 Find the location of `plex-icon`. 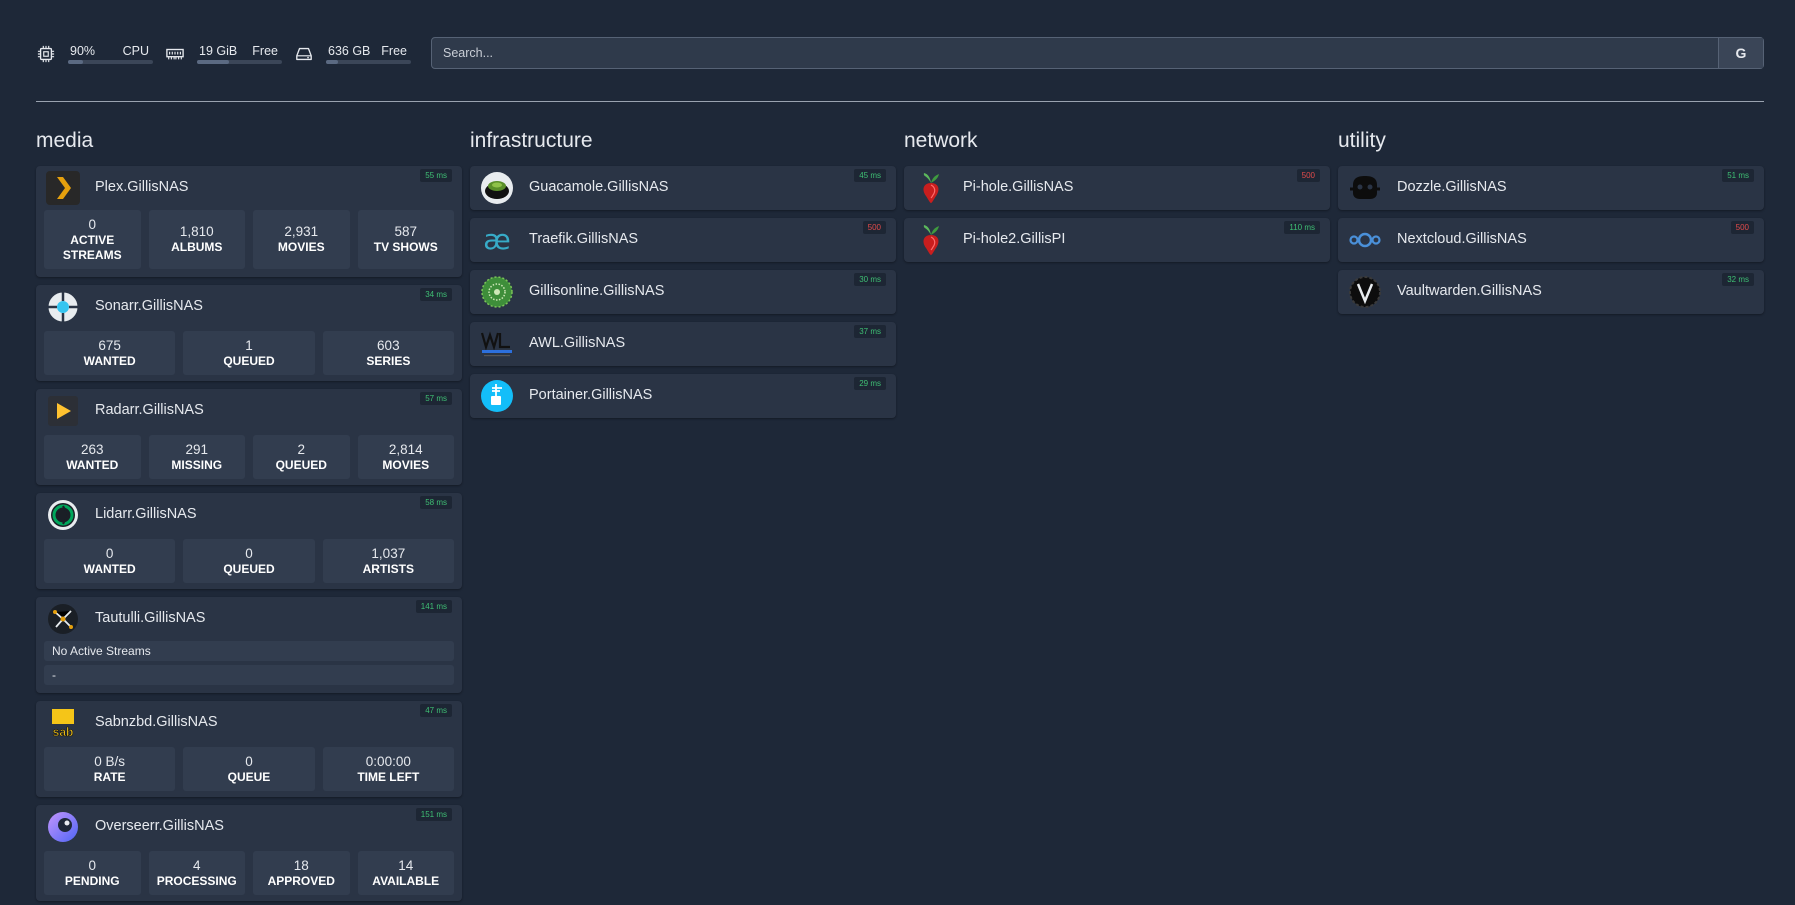

plex-icon is located at coordinates (63, 188).